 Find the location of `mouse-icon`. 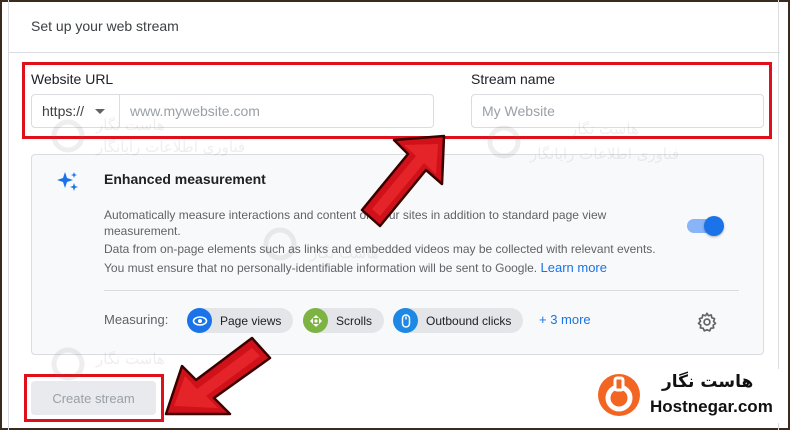

mouse-icon is located at coordinates (405, 320).